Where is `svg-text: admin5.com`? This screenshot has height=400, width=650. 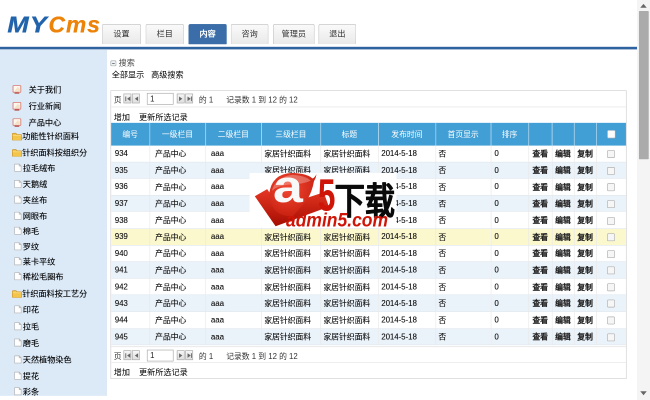 svg-text: admin5.com is located at coordinates (337, 219).